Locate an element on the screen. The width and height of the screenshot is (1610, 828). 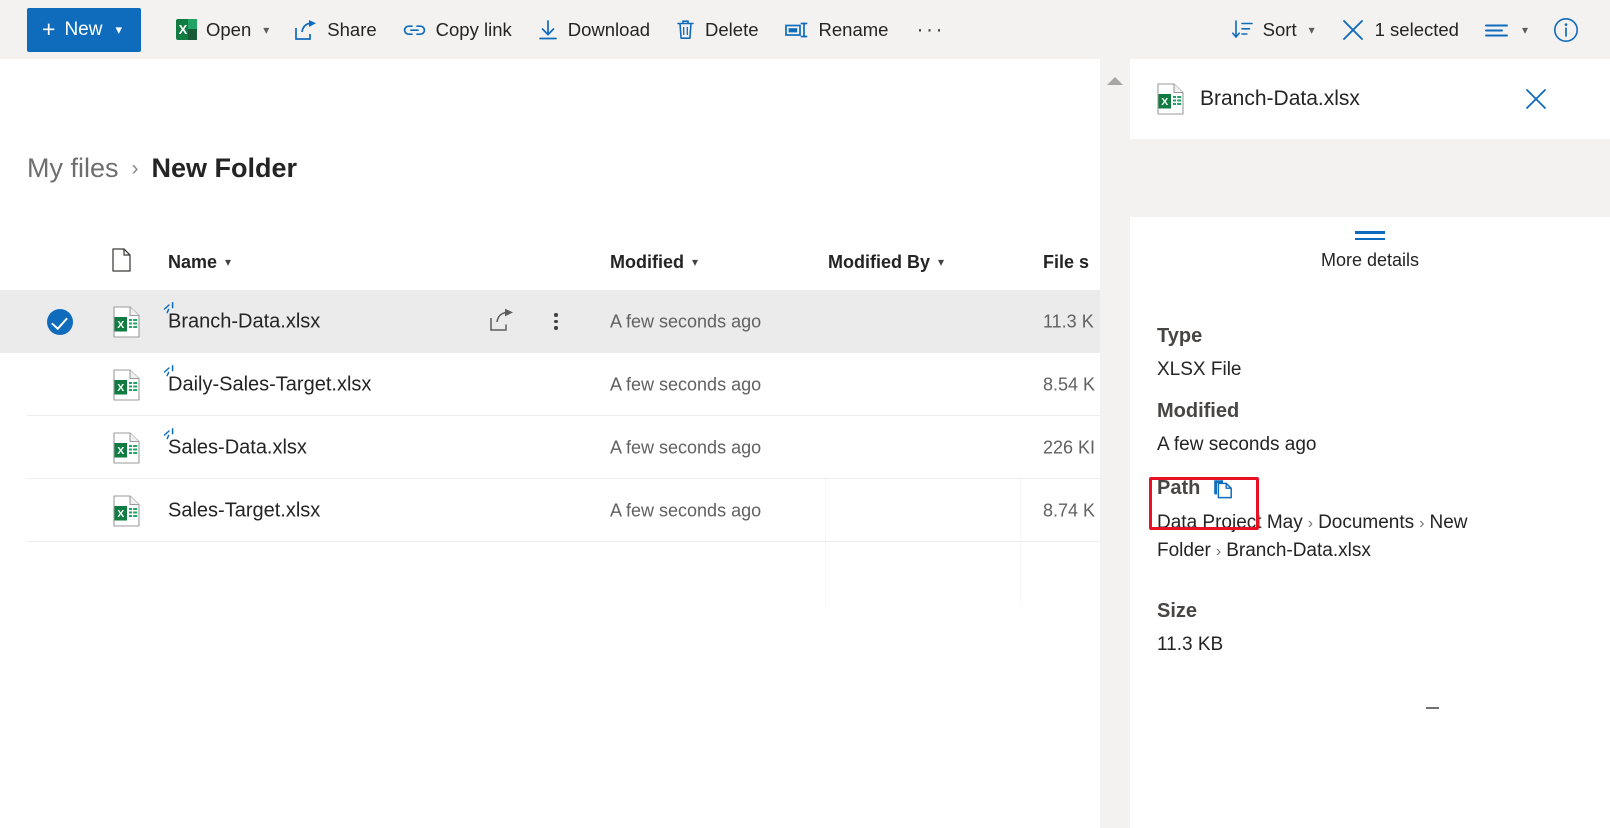
details-field-type-value: XLSX File is located at coordinates (1199, 369).